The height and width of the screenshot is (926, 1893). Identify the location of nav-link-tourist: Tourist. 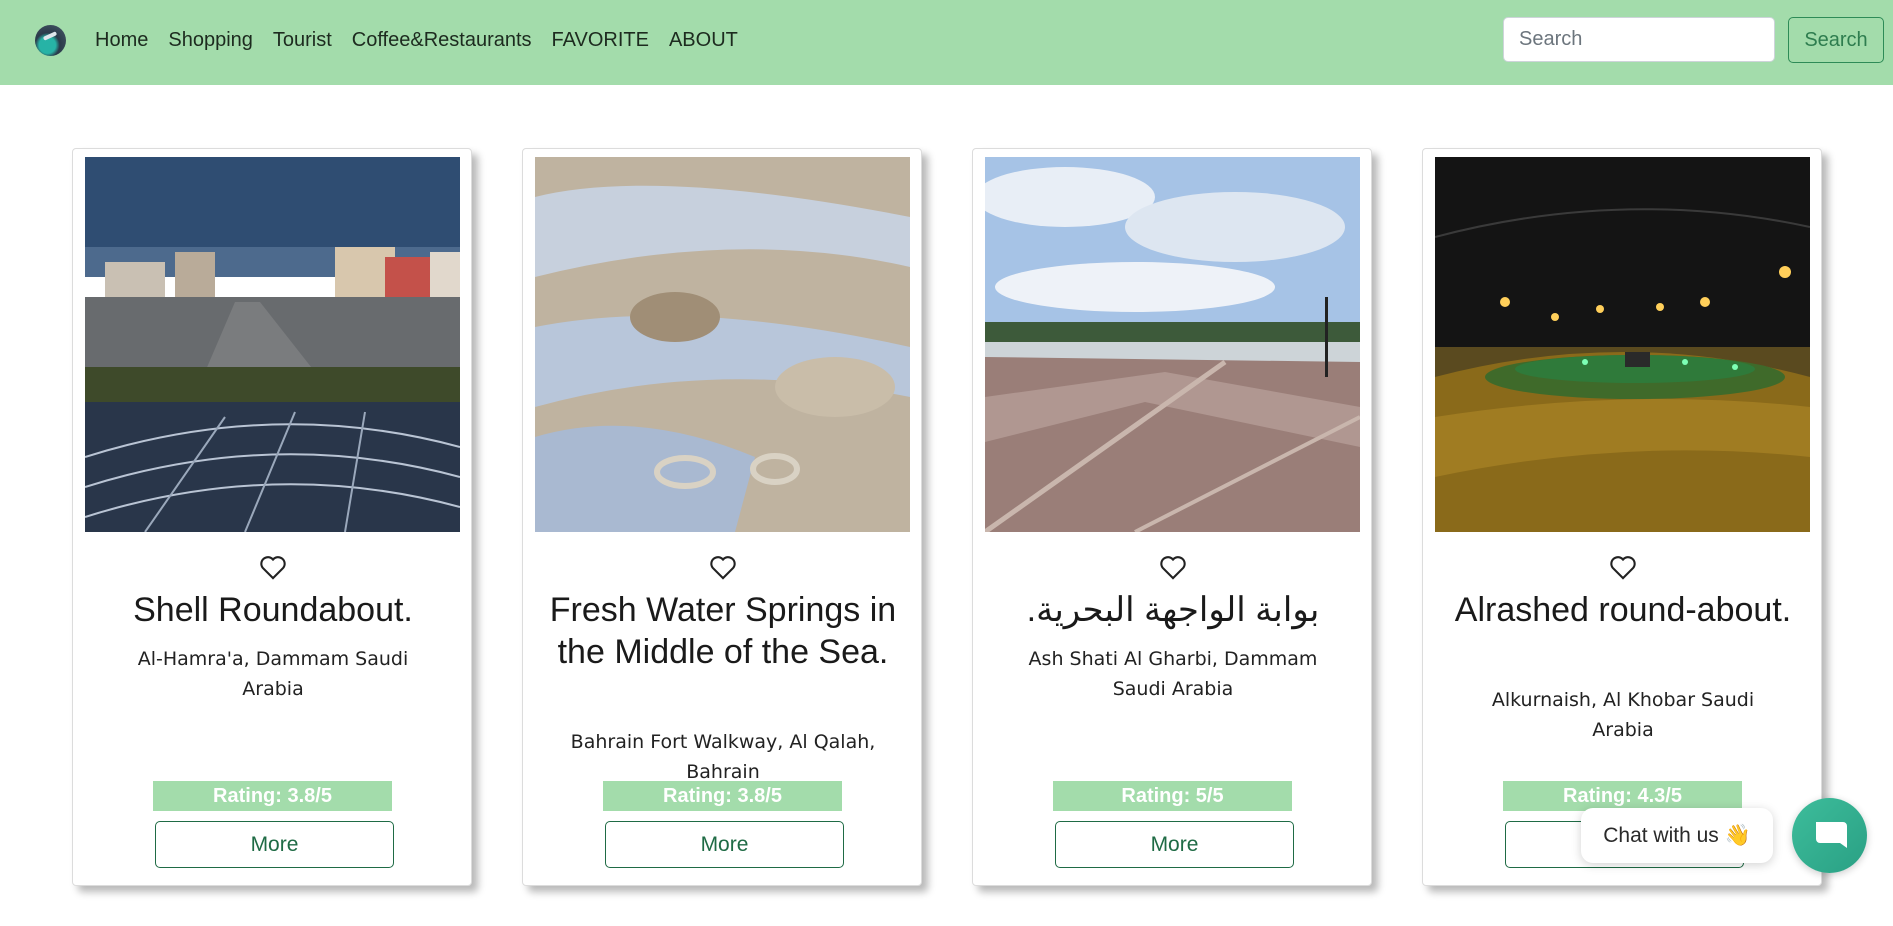
(302, 40).